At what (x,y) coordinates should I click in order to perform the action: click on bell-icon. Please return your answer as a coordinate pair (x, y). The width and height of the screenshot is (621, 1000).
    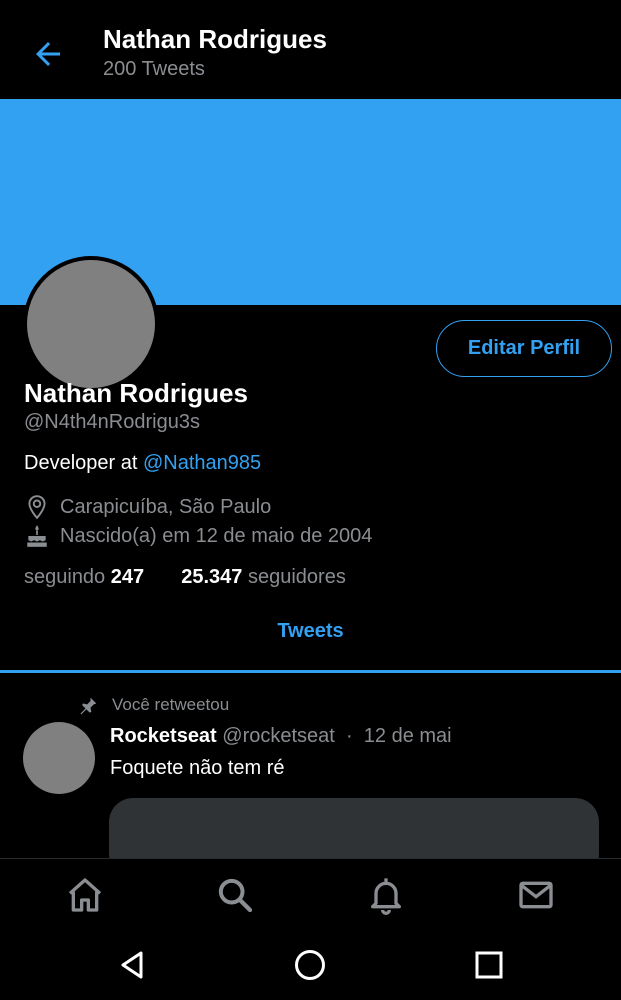
    Looking at the image, I should click on (386, 895).